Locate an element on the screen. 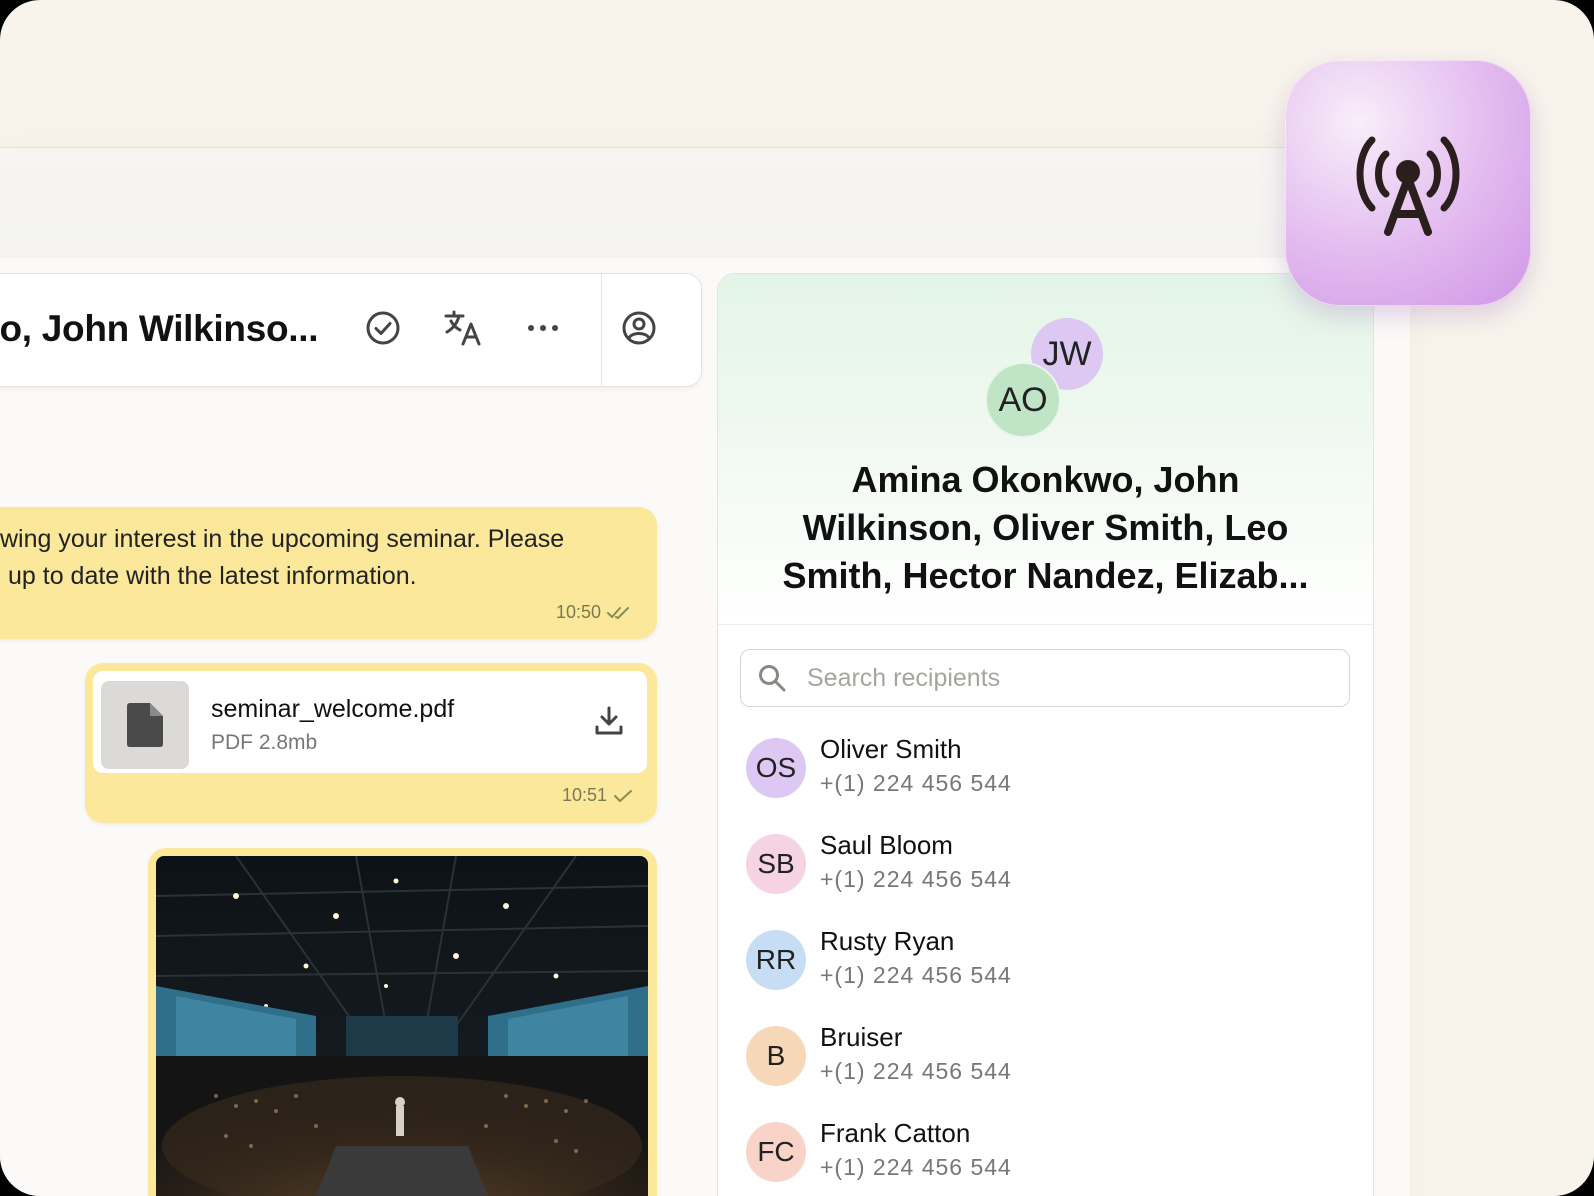 The image size is (1594, 1196). avatar: OS is located at coordinates (776, 768).